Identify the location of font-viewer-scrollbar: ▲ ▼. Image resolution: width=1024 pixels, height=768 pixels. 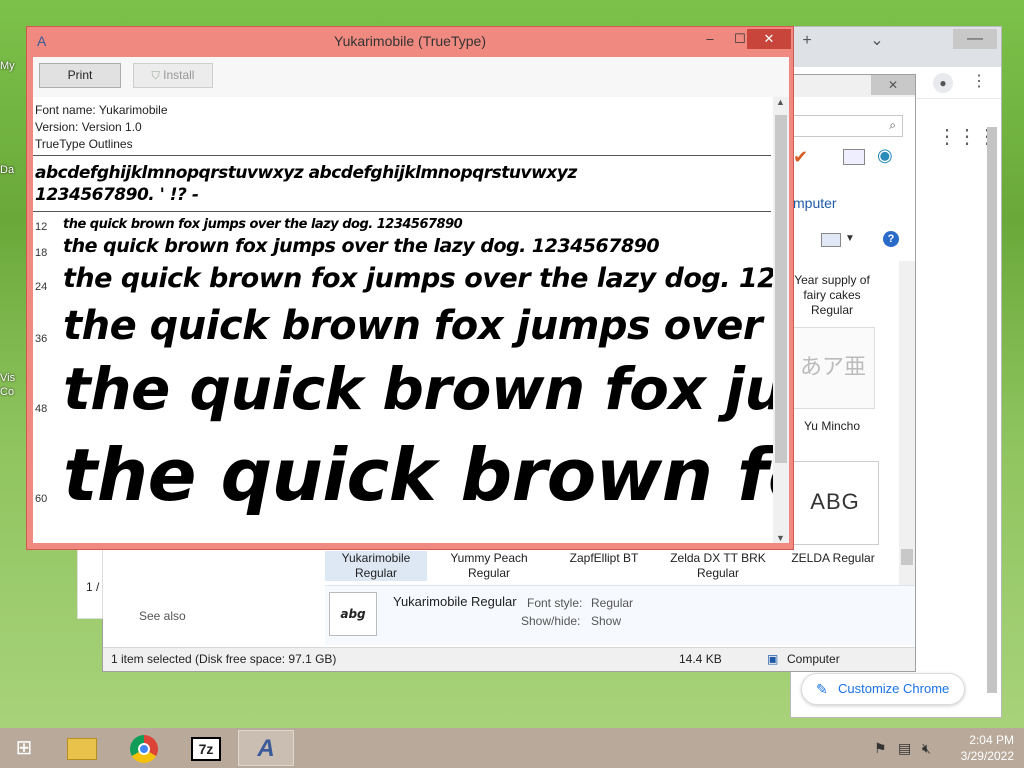
(781, 320).